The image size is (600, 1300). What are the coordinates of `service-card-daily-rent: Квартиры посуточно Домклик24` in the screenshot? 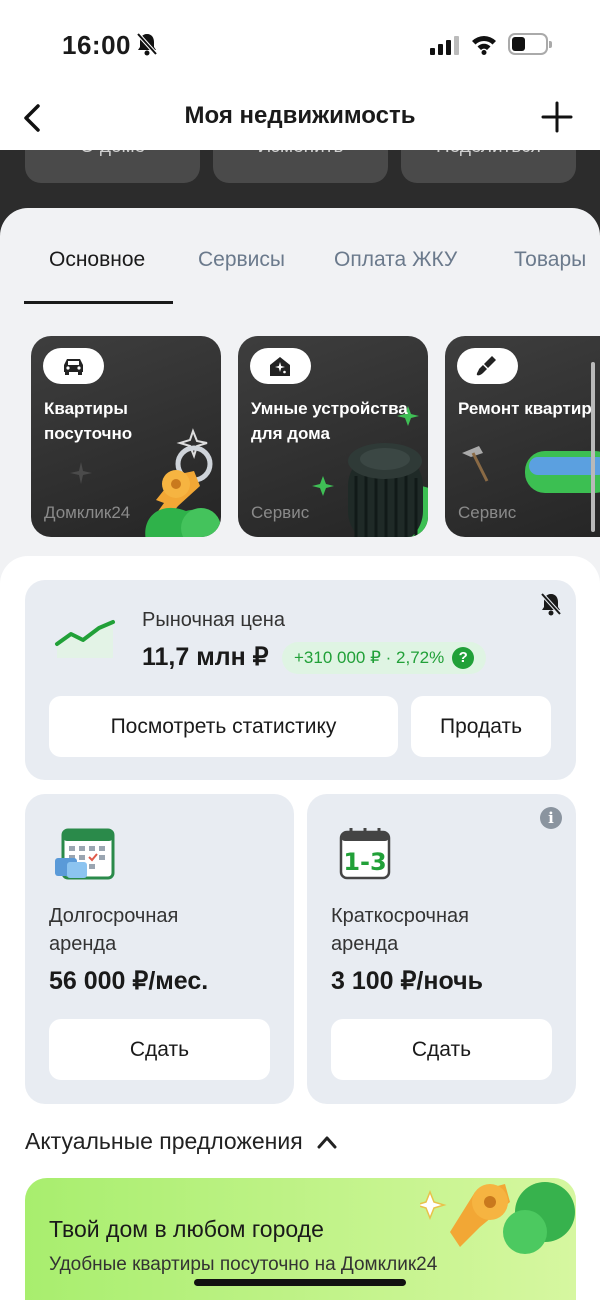 It's located at (126, 436).